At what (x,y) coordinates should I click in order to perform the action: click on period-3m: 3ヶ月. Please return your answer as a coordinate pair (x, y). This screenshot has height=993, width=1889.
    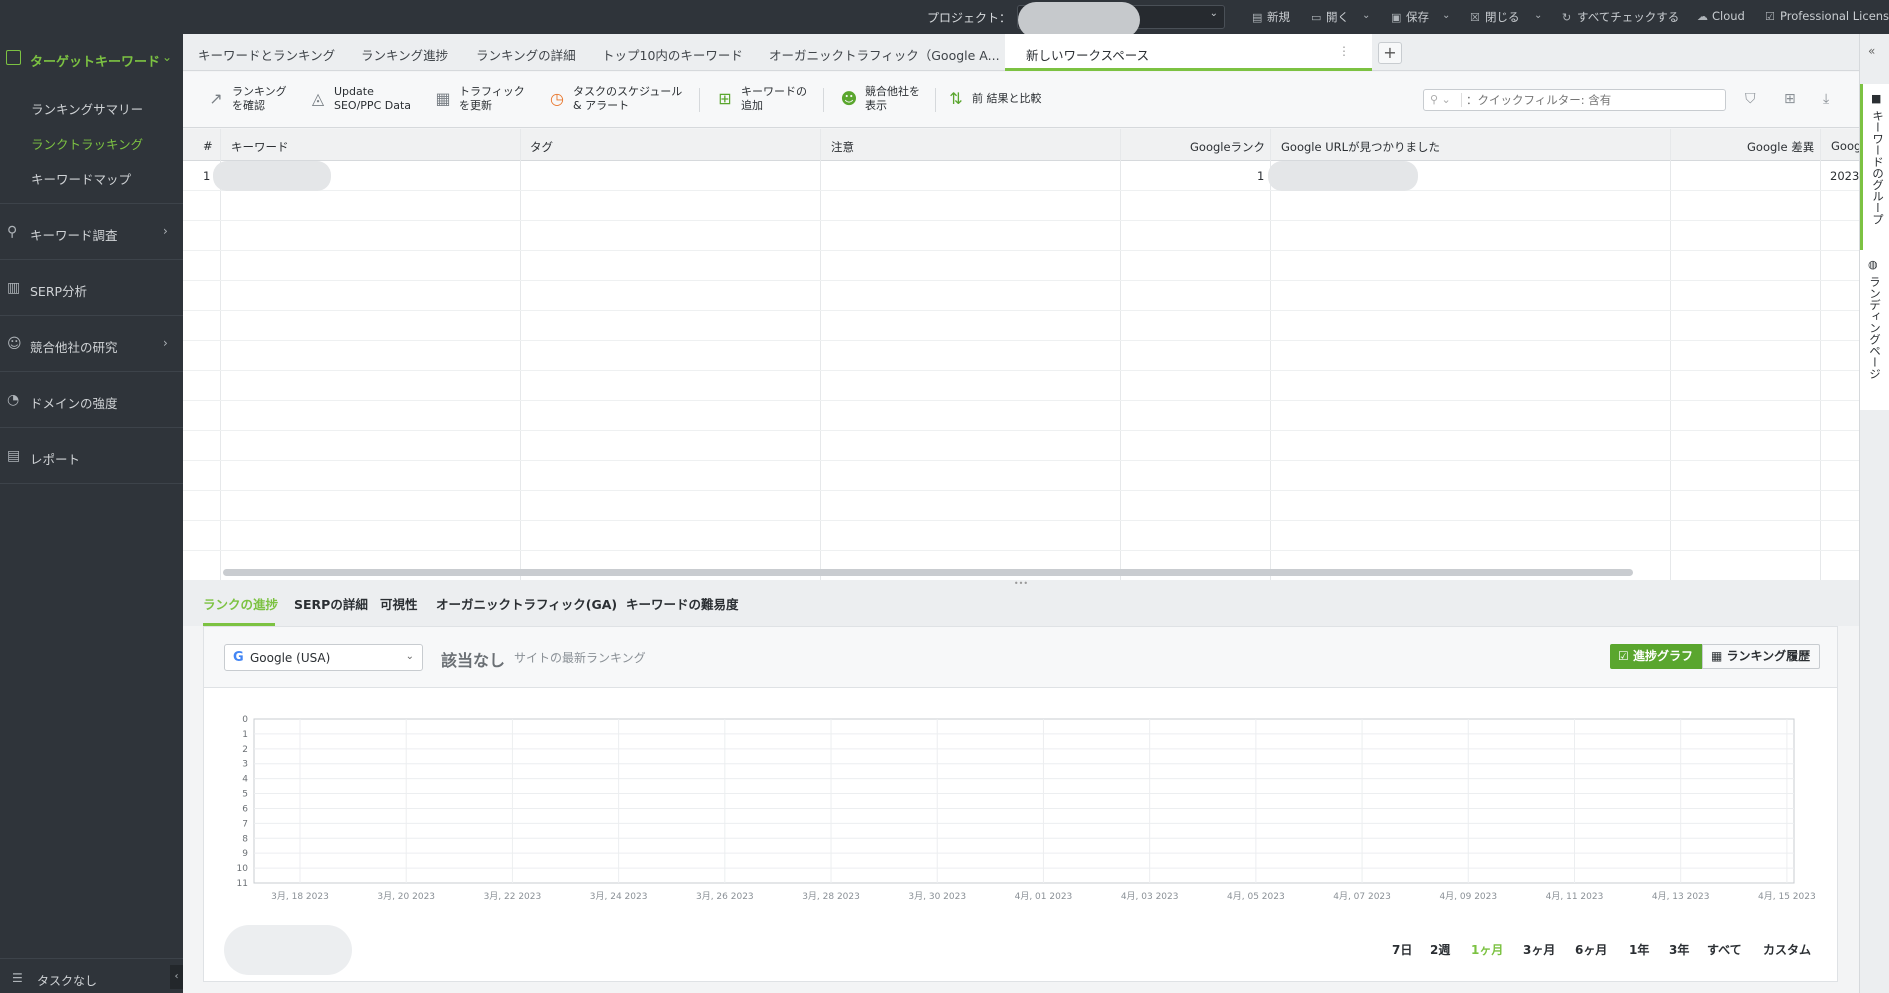
    Looking at the image, I should click on (1539, 949).